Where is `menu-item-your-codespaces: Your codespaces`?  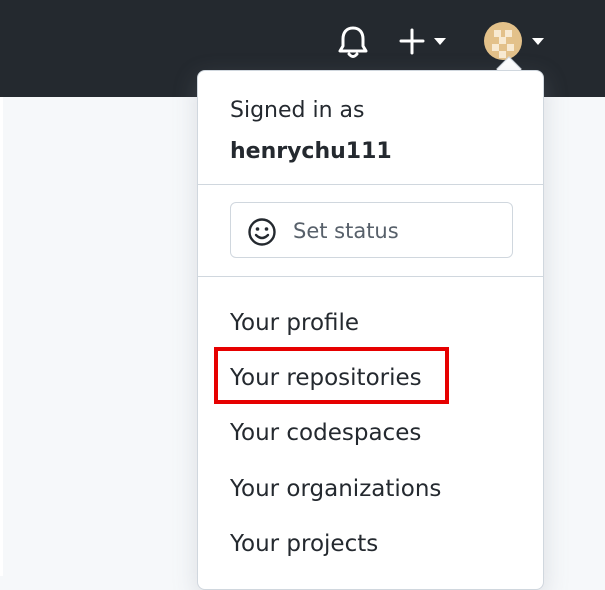
menu-item-your-codespaces: Your codespaces is located at coordinates (325, 433).